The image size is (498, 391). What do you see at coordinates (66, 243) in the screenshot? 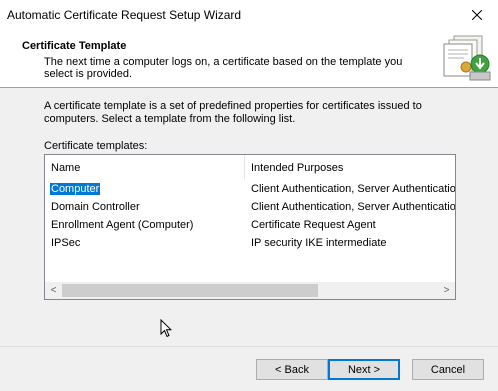
I see `row-name: IPSec` at bounding box center [66, 243].